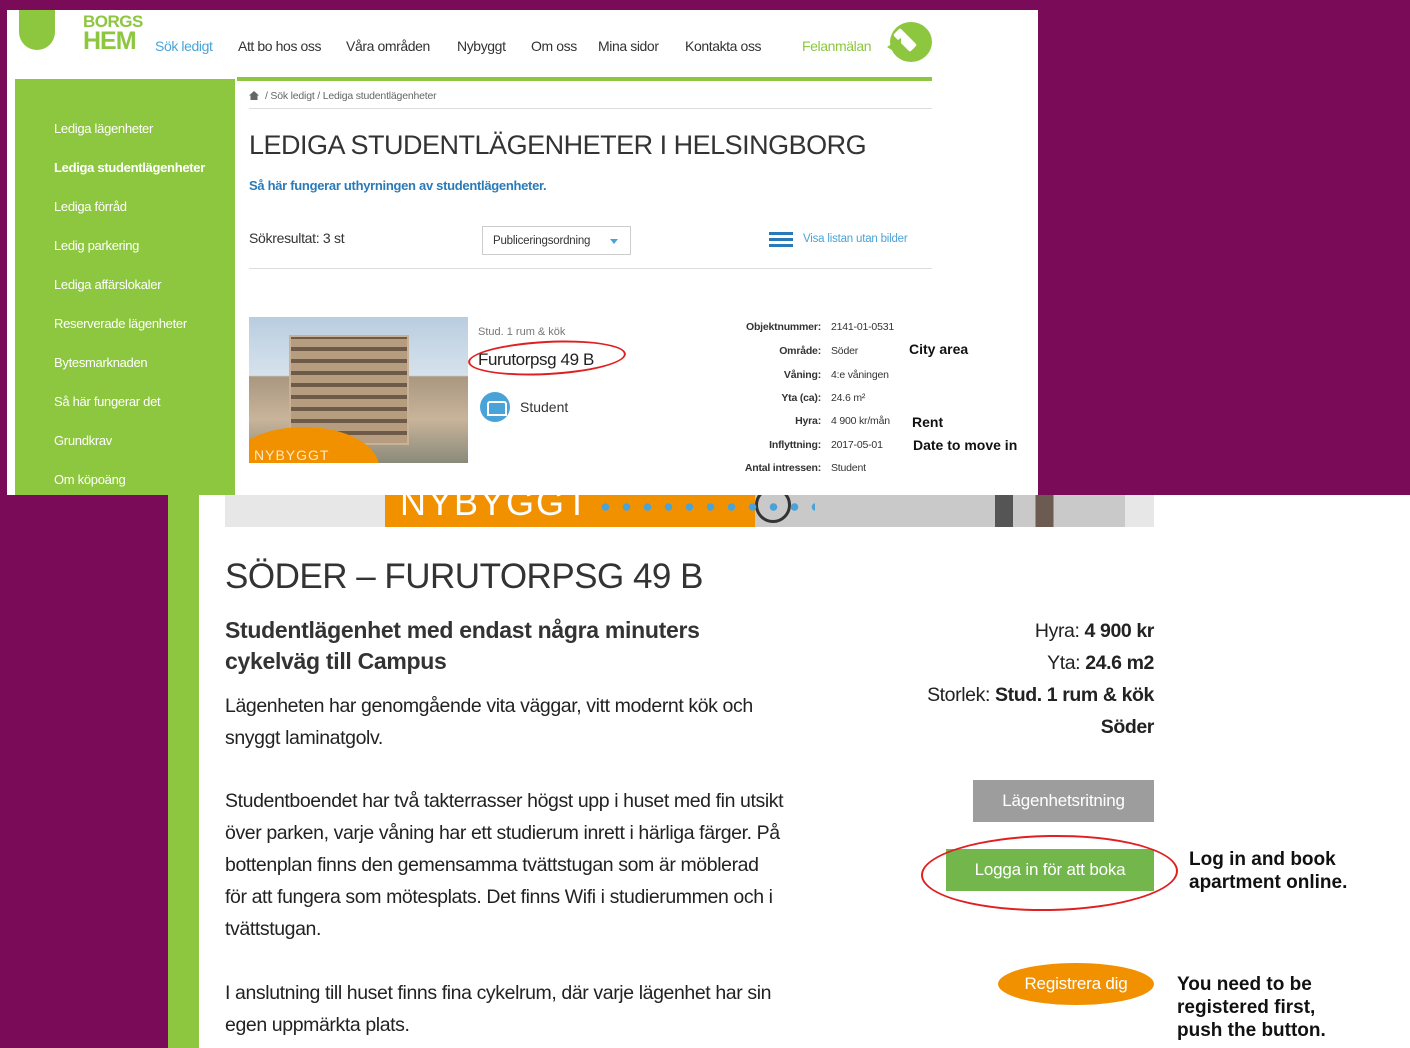 This screenshot has height=1048, width=1410. Describe the element at coordinates (855, 239) in the screenshot. I see `list-without-images-link: Visa listan utan bilder` at that location.